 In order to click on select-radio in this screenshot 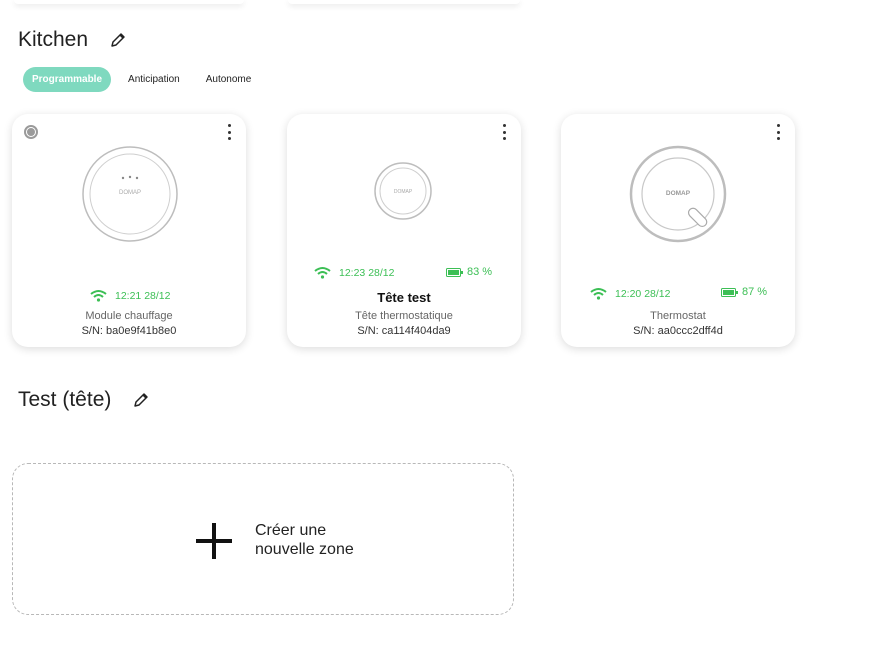, I will do `click(31, 132)`.